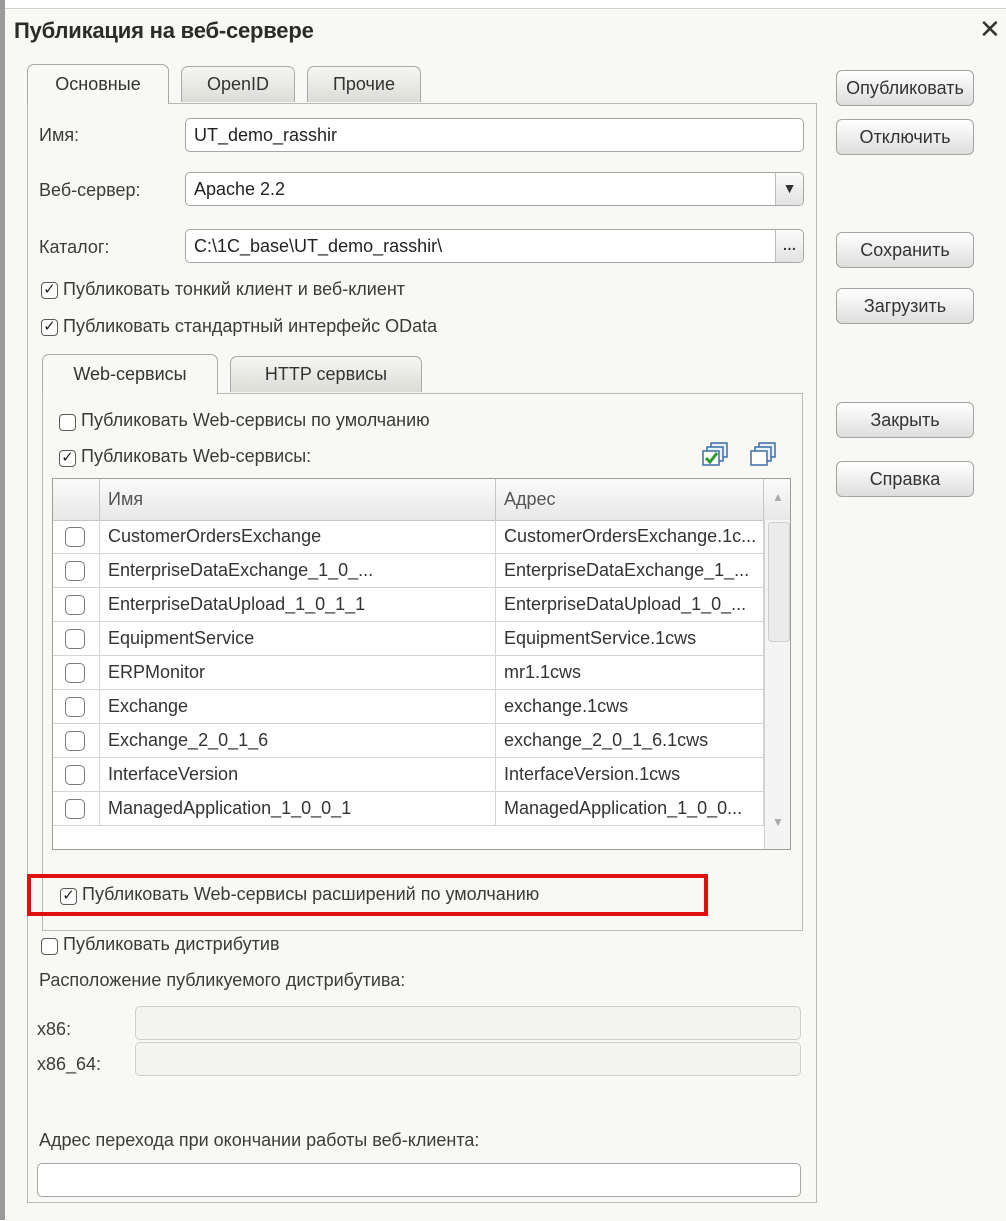  Describe the element at coordinates (298, 672) in the screenshot. I see `row-name: ERPMonitor` at that location.